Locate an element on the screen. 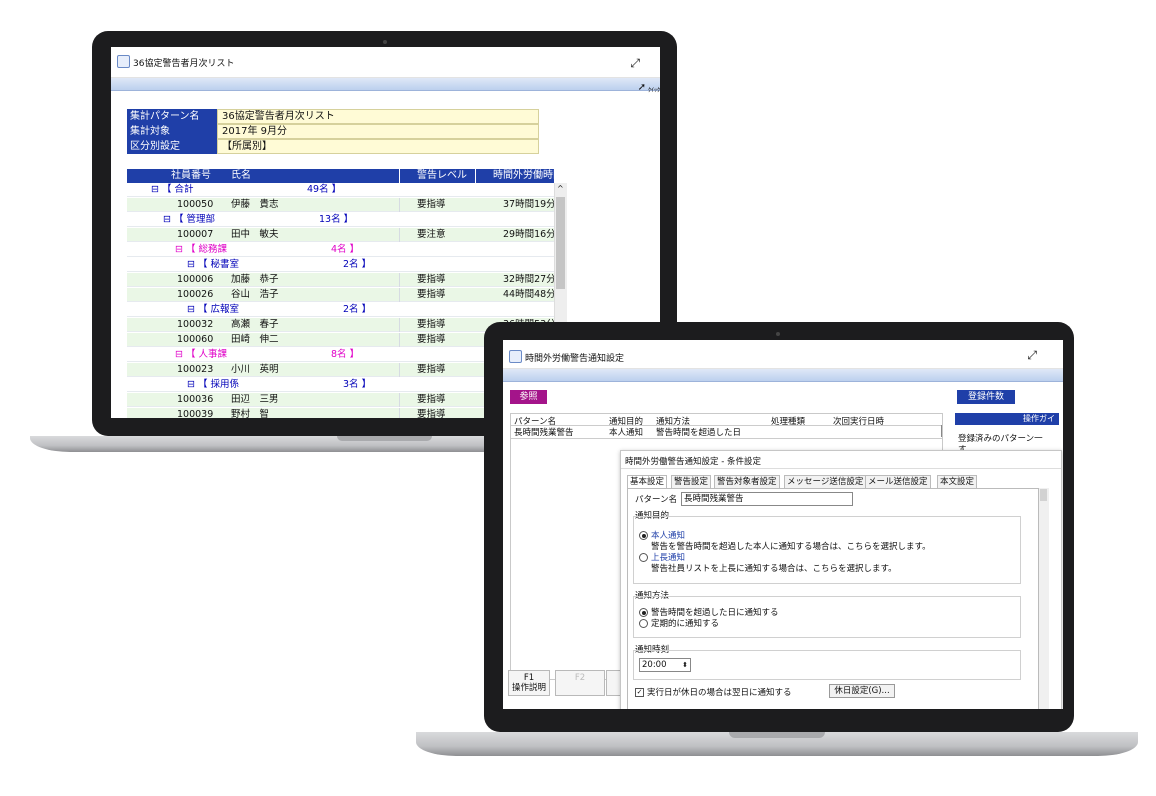 The width and height of the screenshot is (1156, 796). cell-name: 小川 英明 is located at coordinates (255, 369).